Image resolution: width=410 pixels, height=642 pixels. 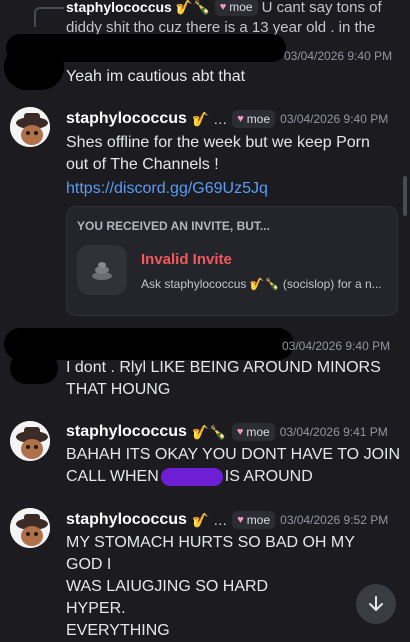 I want to click on invite-server-icon, so click(x=102, y=270).